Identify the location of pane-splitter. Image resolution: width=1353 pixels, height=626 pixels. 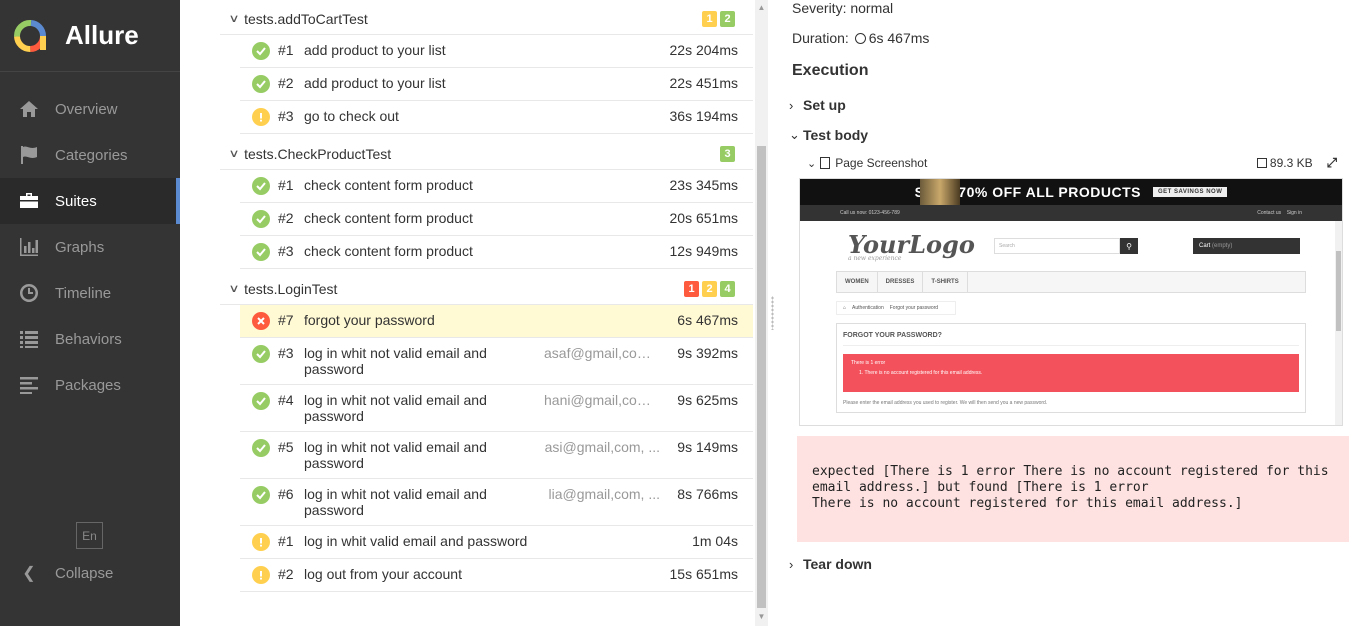
(772, 313).